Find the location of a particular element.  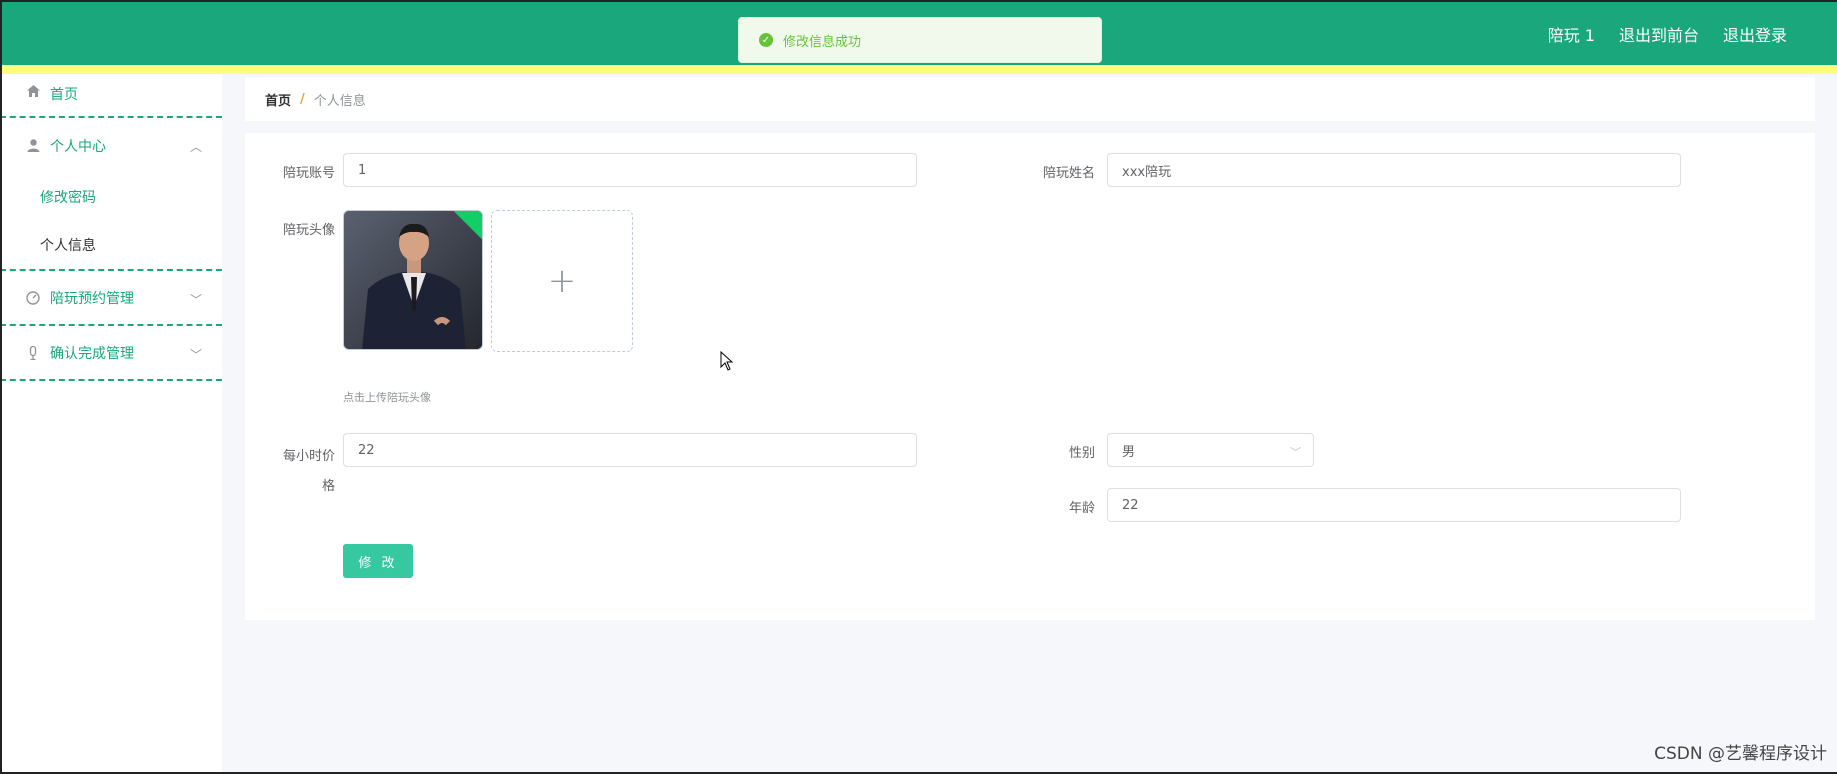

price-label: 每小时价 格 is located at coordinates (290, 472).